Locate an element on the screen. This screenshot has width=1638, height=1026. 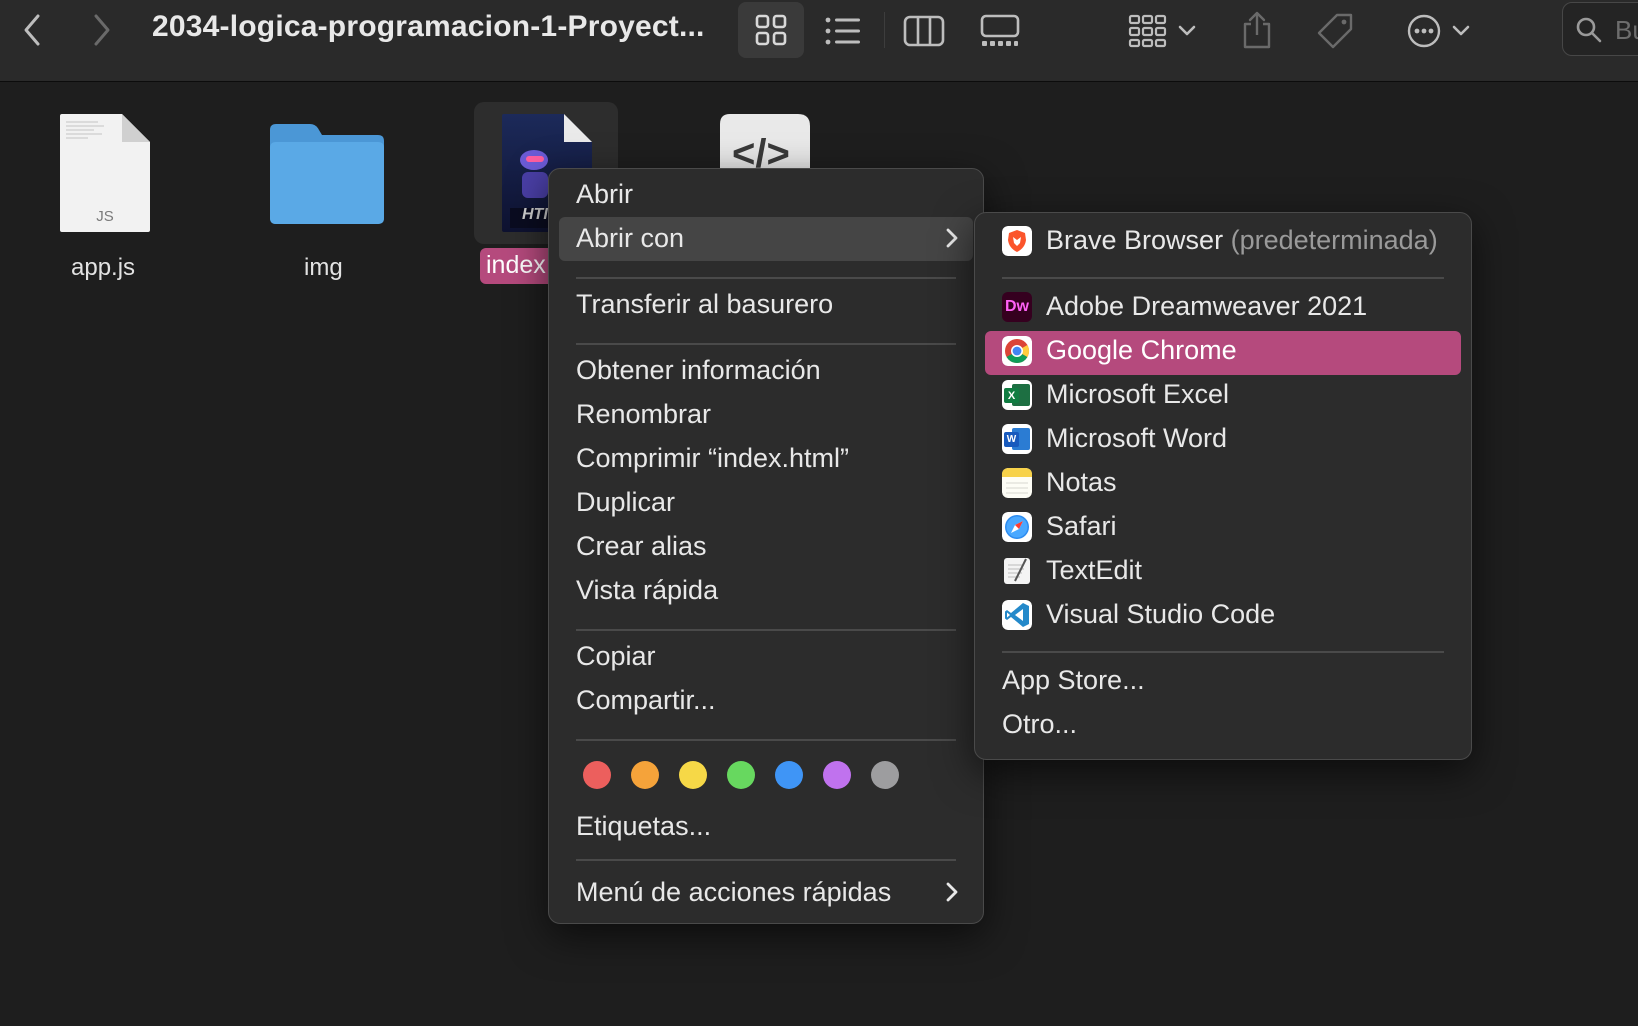
app-name: Microsoft Word is located at coordinates (1137, 438).